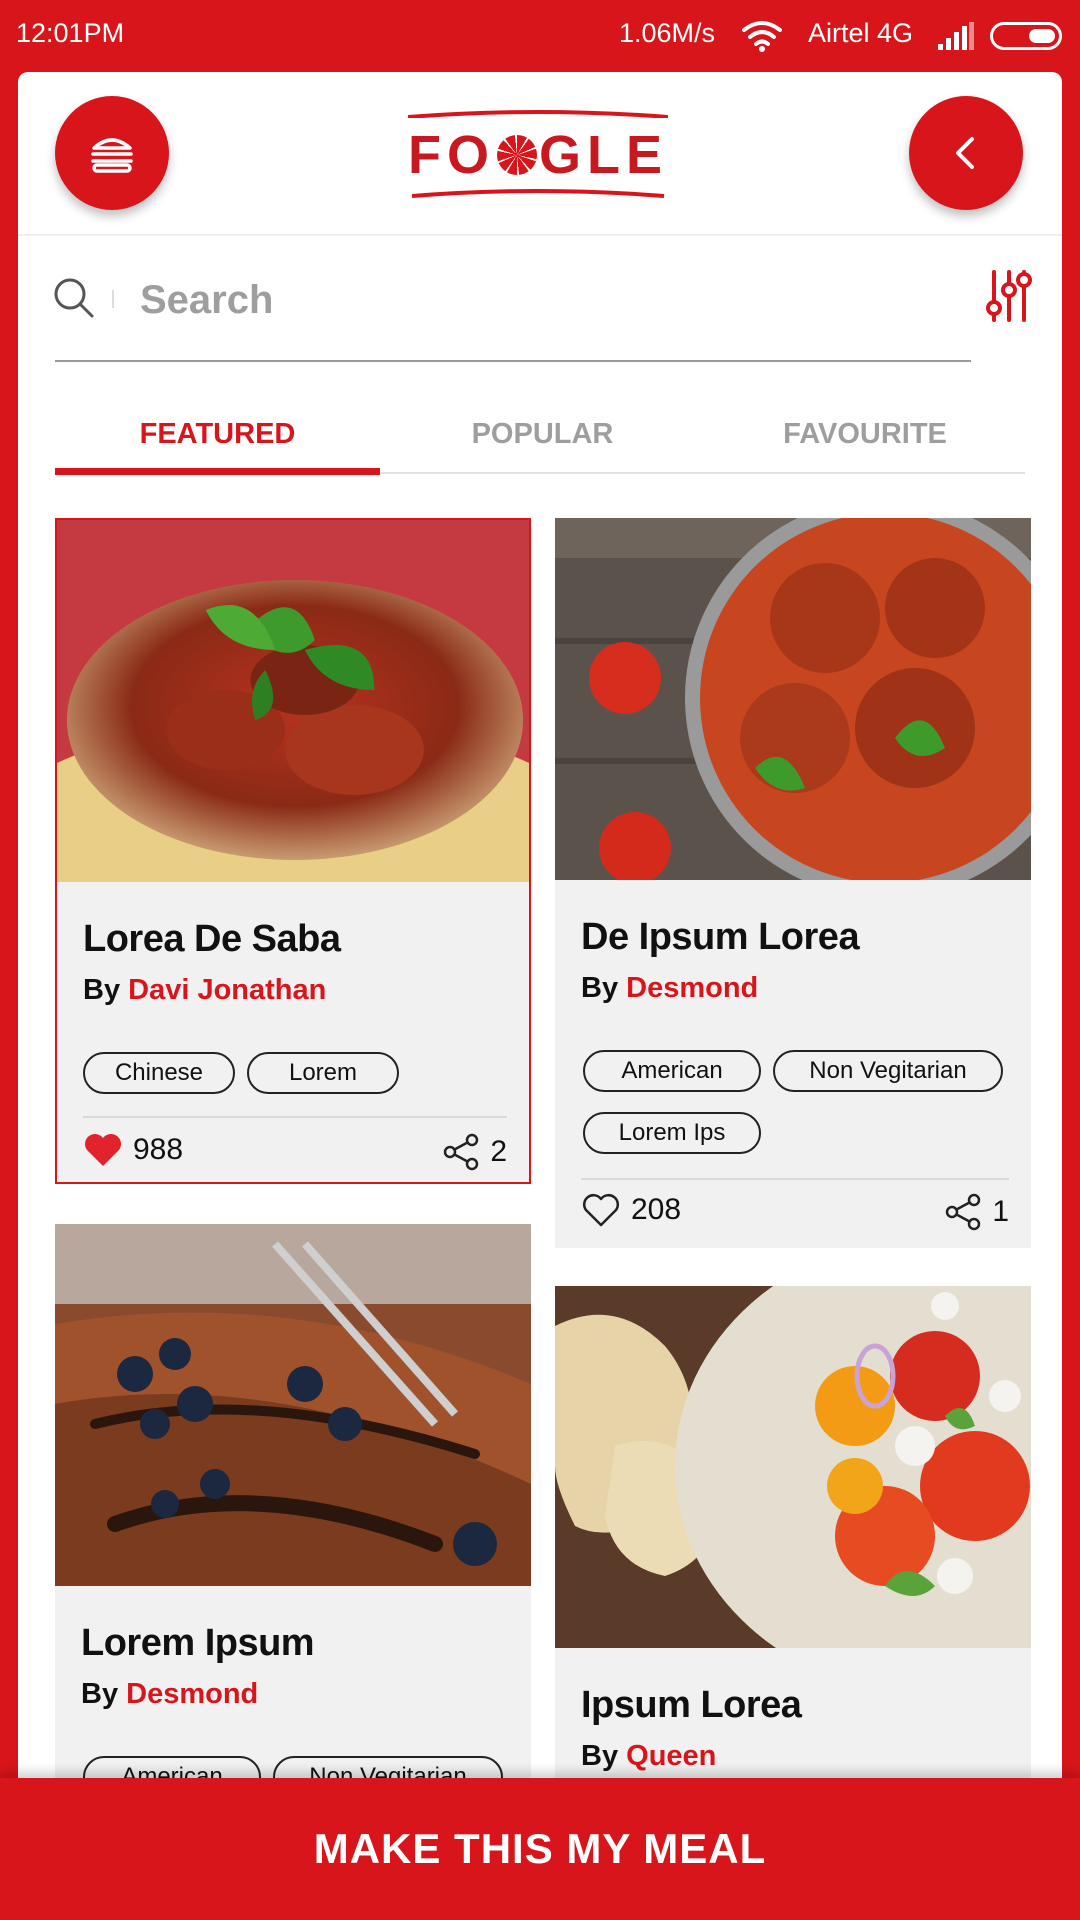  What do you see at coordinates (227, 990) in the screenshot?
I see `author-name: Davi Jonathan` at bounding box center [227, 990].